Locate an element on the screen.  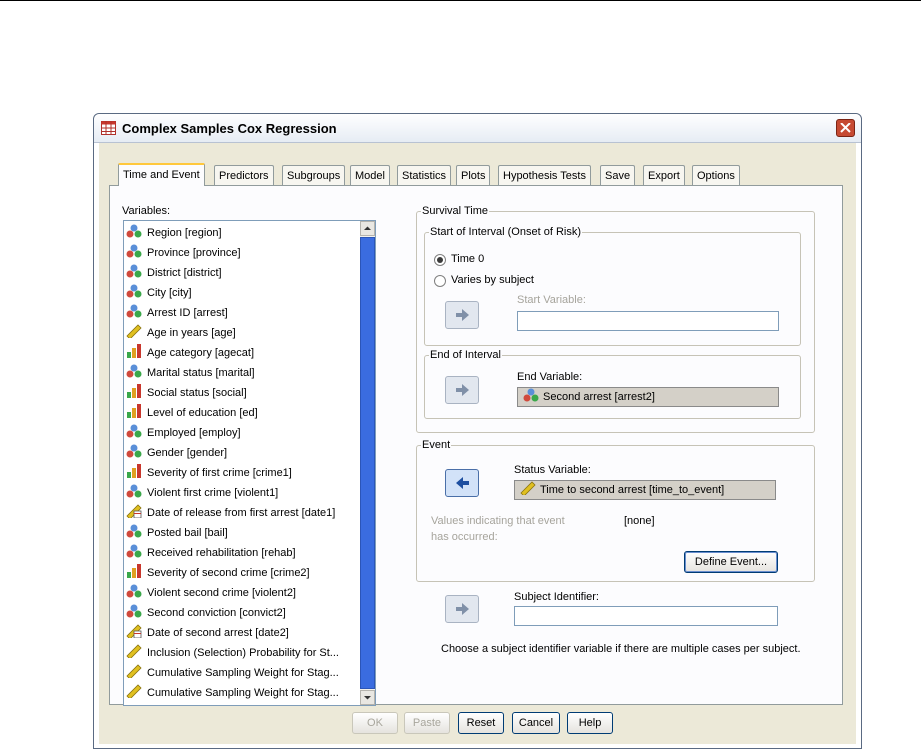
varies-by-subject-label: Varies by subject is located at coordinates (492, 280).